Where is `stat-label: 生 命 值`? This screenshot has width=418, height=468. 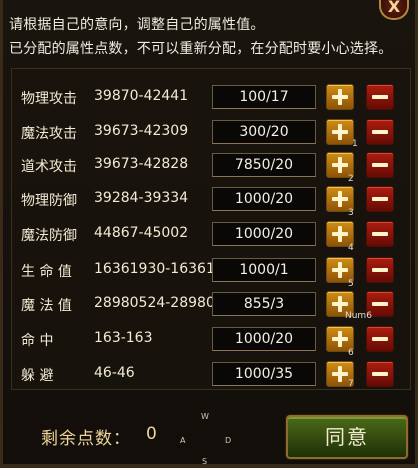 stat-label: 生 命 值 is located at coordinates (46, 272).